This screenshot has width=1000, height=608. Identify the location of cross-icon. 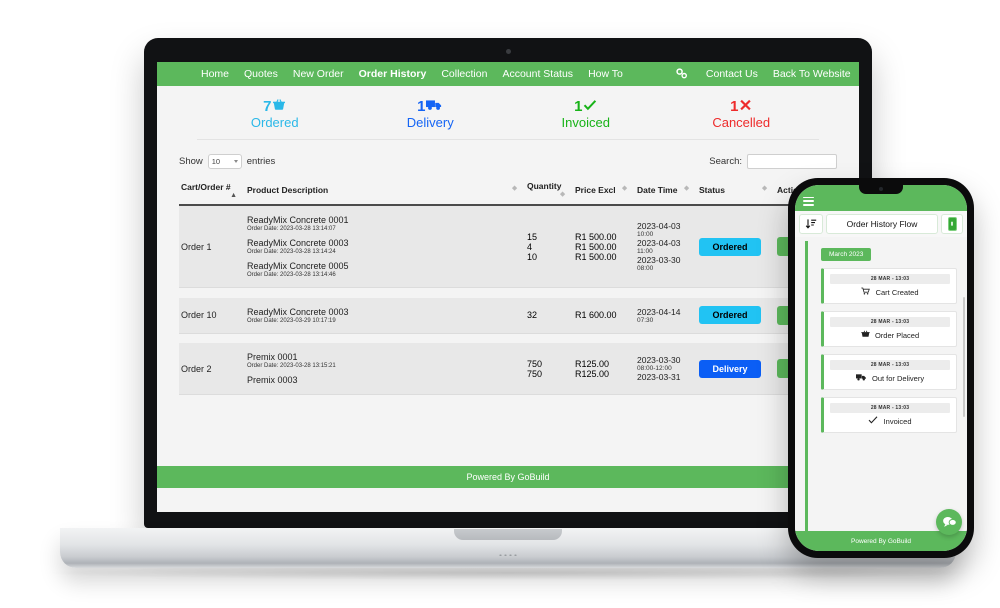
(745, 106).